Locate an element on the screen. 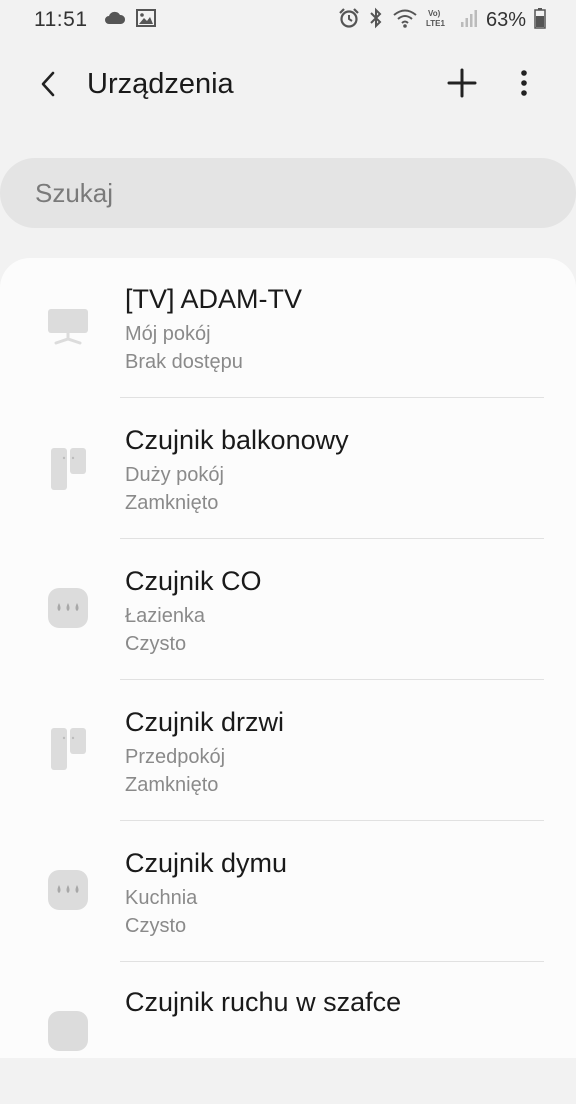 Image resolution: width=576 pixels, height=1104 pixels. wifi-icon is located at coordinates (405, 20).